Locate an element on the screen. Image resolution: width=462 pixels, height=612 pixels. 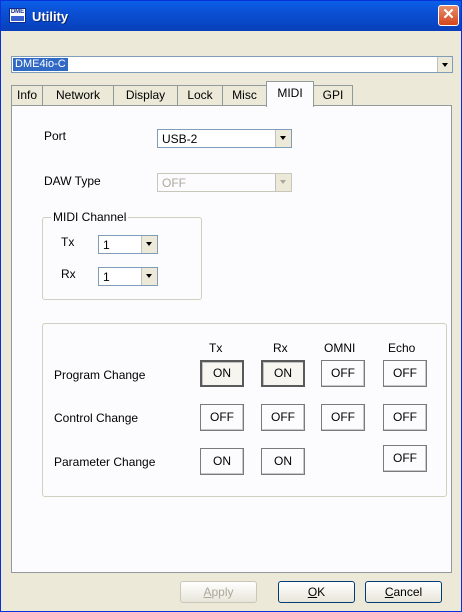
port-select: USB-2 is located at coordinates (224, 138).